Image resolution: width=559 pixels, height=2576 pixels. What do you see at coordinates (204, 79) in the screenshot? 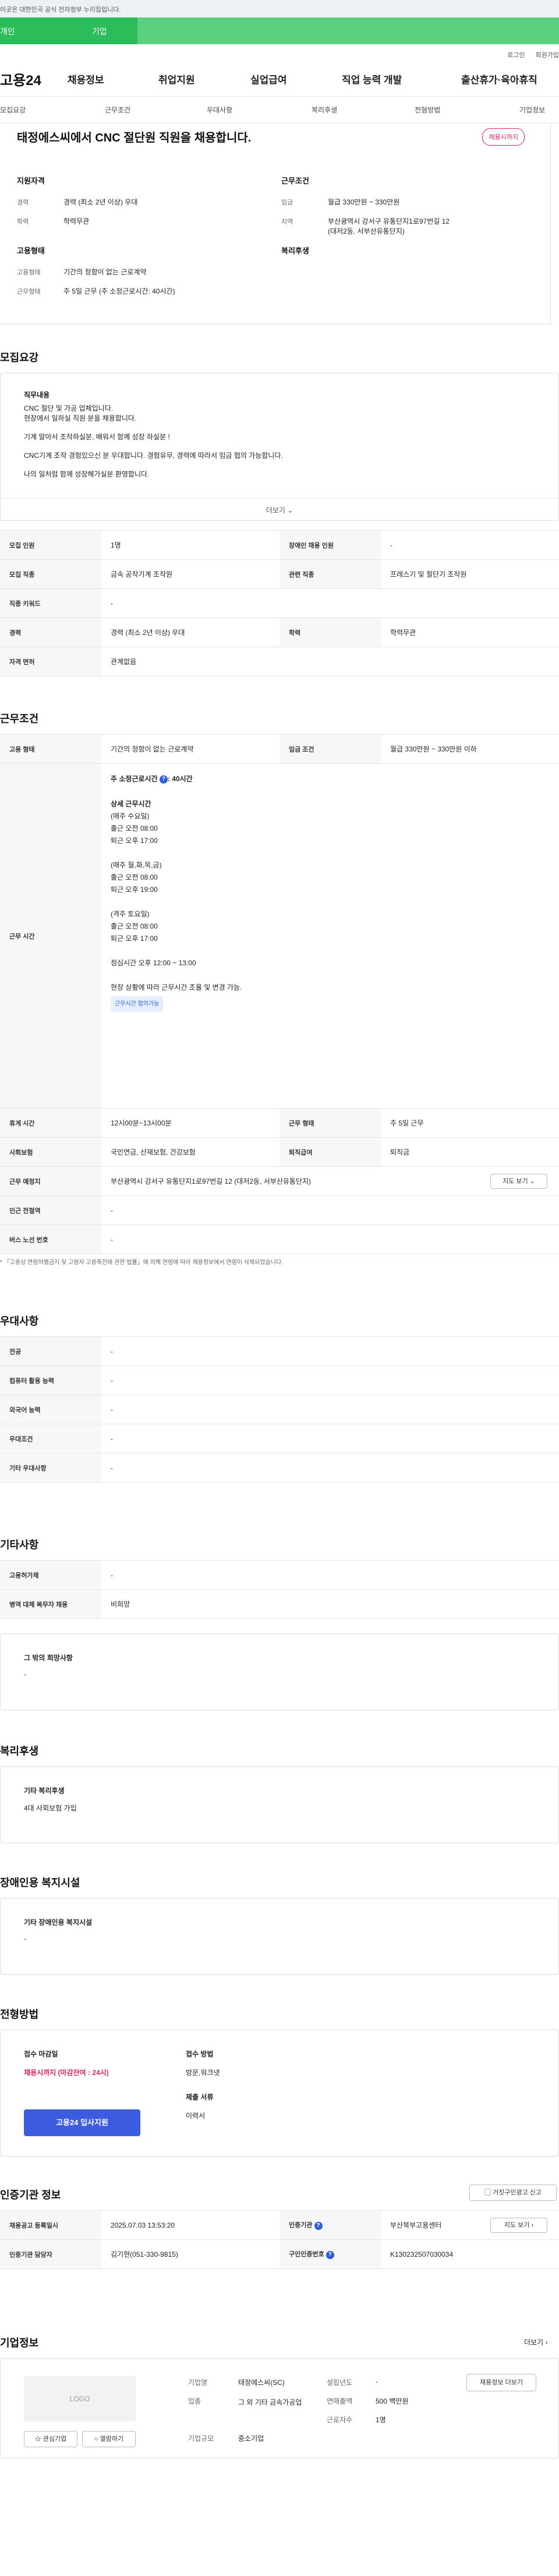
I see `gnb-item-employment: 취업지원` at bounding box center [204, 79].